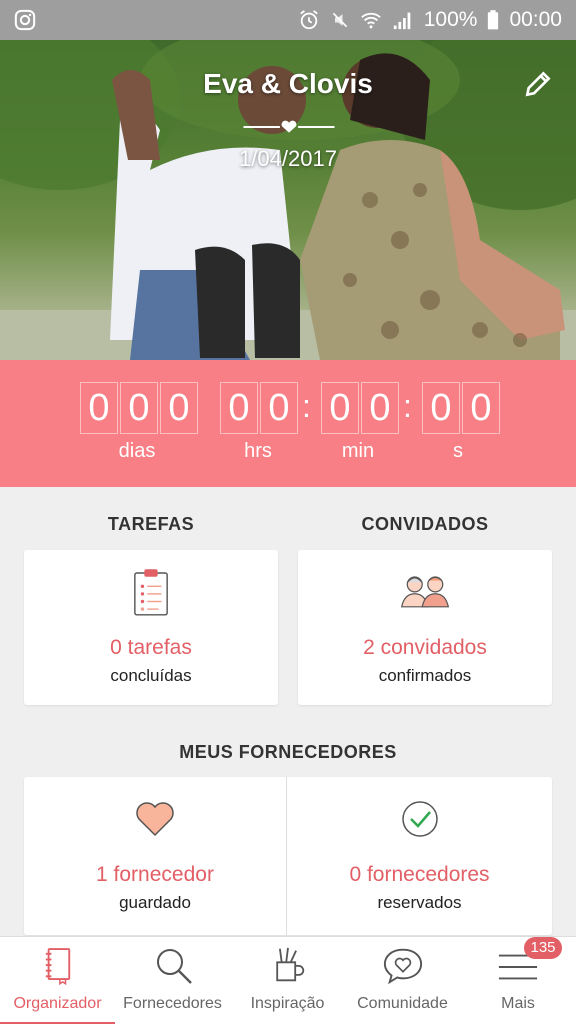 The image size is (576, 1024). I want to click on edit-pencil-icon, so click(538, 84).